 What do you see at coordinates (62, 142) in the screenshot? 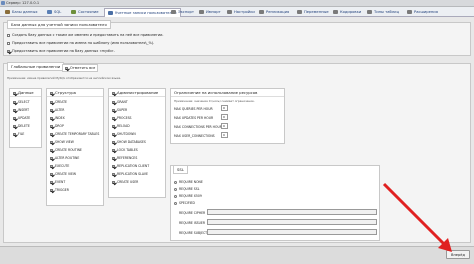
I see `priv-show-view: SHOW VIEW` at bounding box center [62, 142].